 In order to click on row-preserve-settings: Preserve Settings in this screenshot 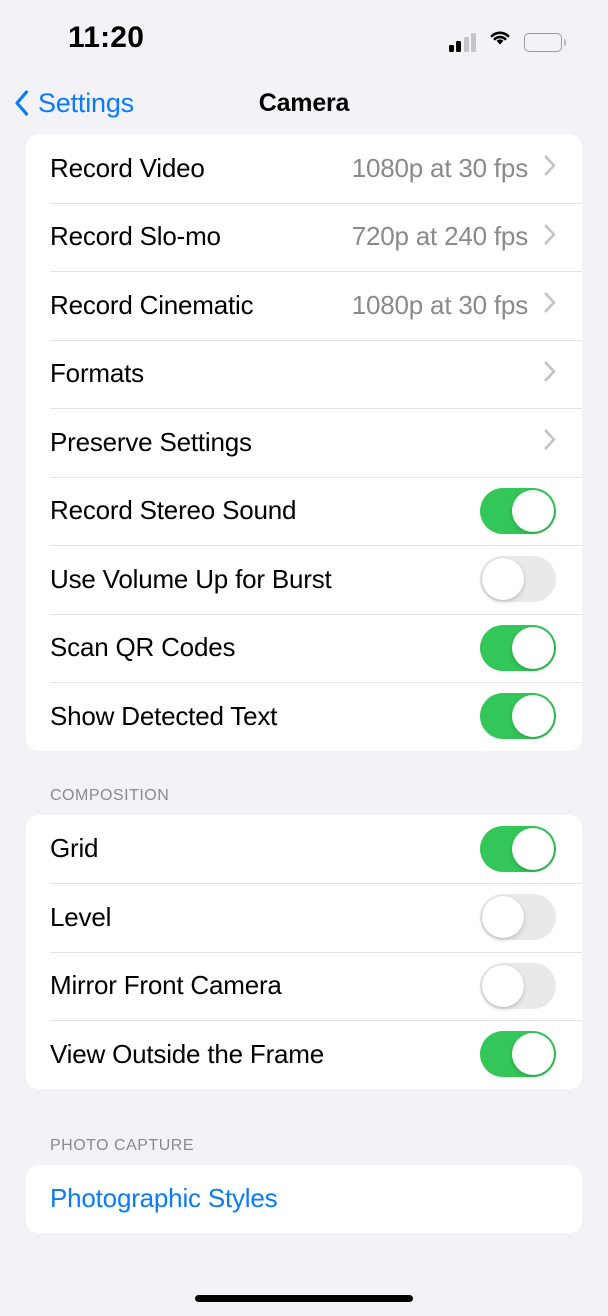, I will do `click(304, 442)`.